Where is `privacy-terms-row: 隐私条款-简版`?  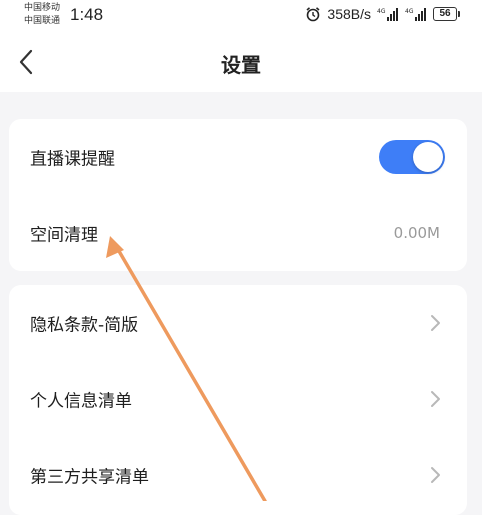 privacy-terms-row: 隐私条款-简版 is located at coordinates (238, 323).